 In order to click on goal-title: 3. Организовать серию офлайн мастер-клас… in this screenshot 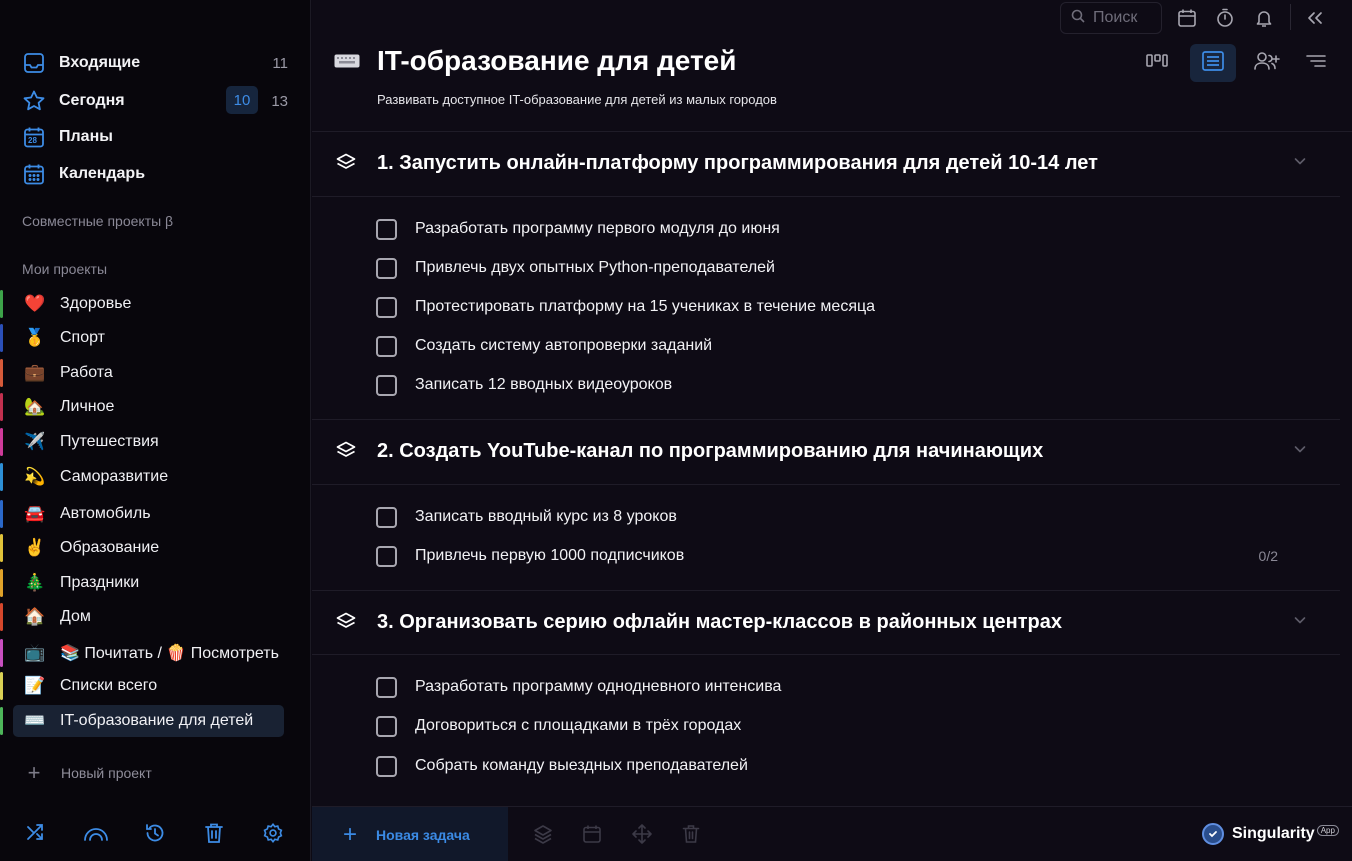, I will do `click(720, 621)`.